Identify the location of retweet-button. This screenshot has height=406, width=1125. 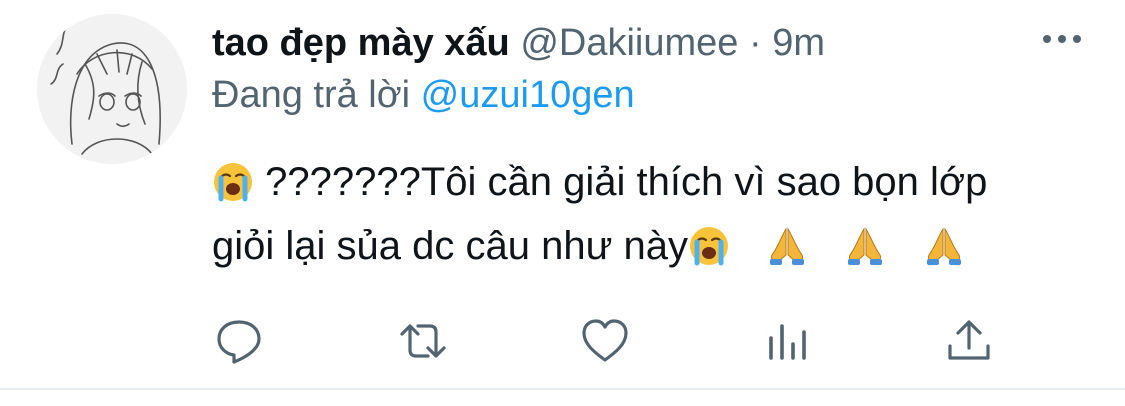
(423, 341).